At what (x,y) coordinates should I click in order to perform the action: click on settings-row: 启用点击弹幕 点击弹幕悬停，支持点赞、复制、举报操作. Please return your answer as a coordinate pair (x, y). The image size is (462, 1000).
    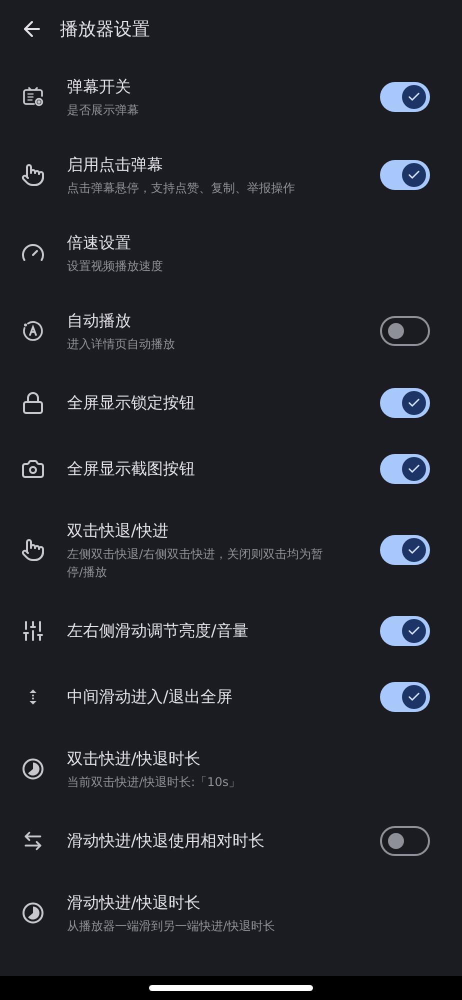
    Looking at the image, I should click on (231, 175).